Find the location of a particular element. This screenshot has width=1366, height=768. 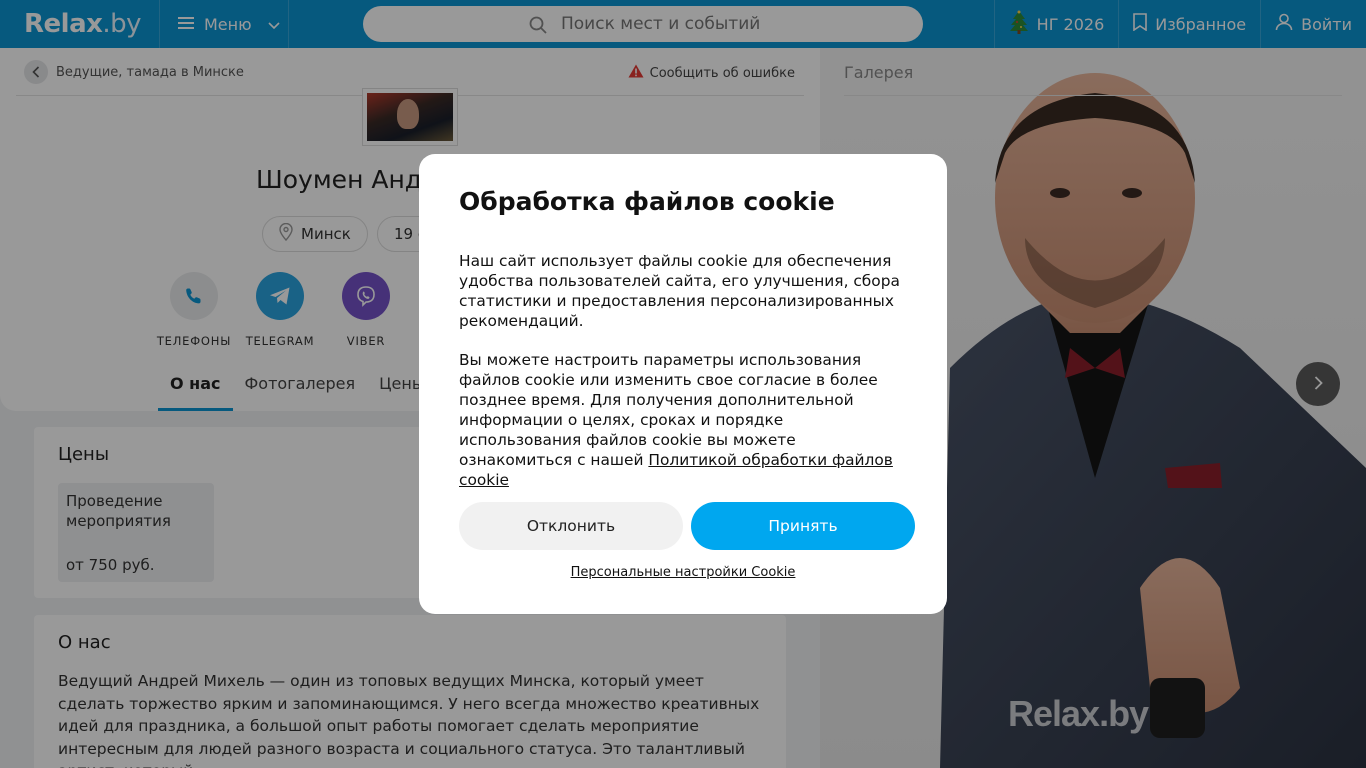

cookie-dialog-title: Обработка файлов cookie is located at coordinates (647, 201).